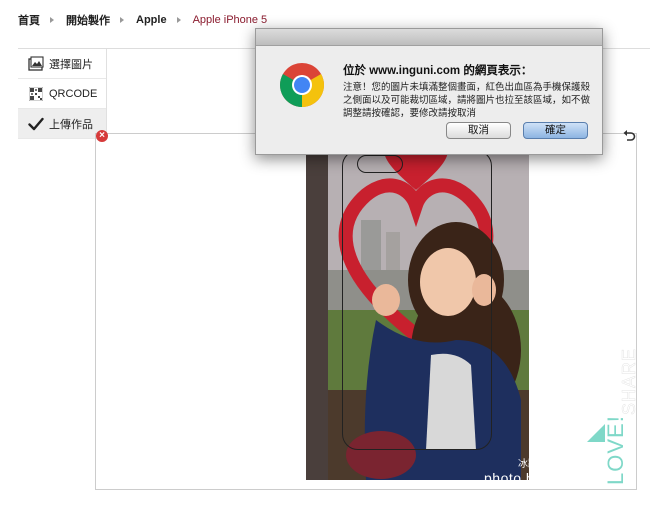 The height and width of the screenshot is (507, 650). What do you see at coordinates (36, 94) in the screenshot?
I see `qrcode-icon` at bounding box center [36, 94].